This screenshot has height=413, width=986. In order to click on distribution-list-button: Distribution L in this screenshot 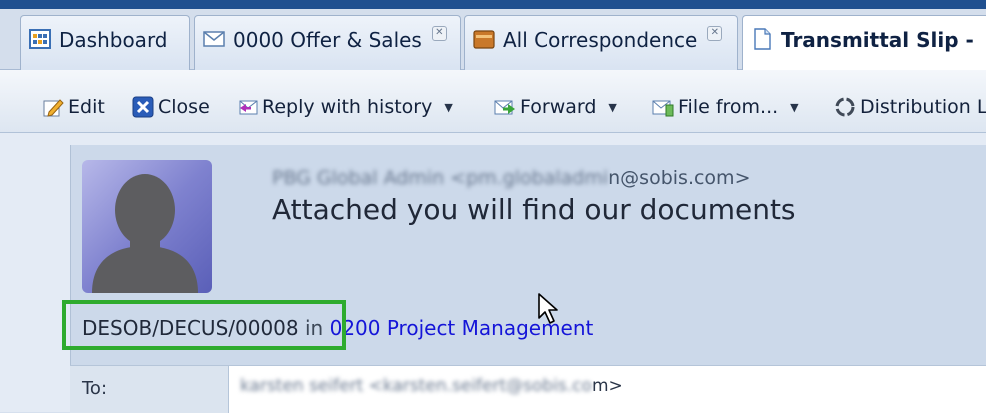, I will do `click(910, 107)`.